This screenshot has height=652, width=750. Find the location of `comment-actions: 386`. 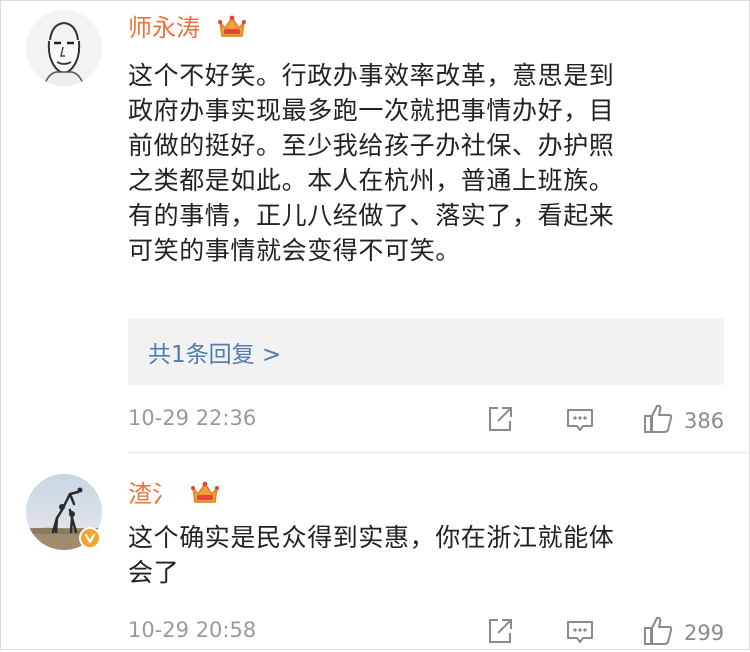

comment-actions: 386 is located at coordinates (604, 421).